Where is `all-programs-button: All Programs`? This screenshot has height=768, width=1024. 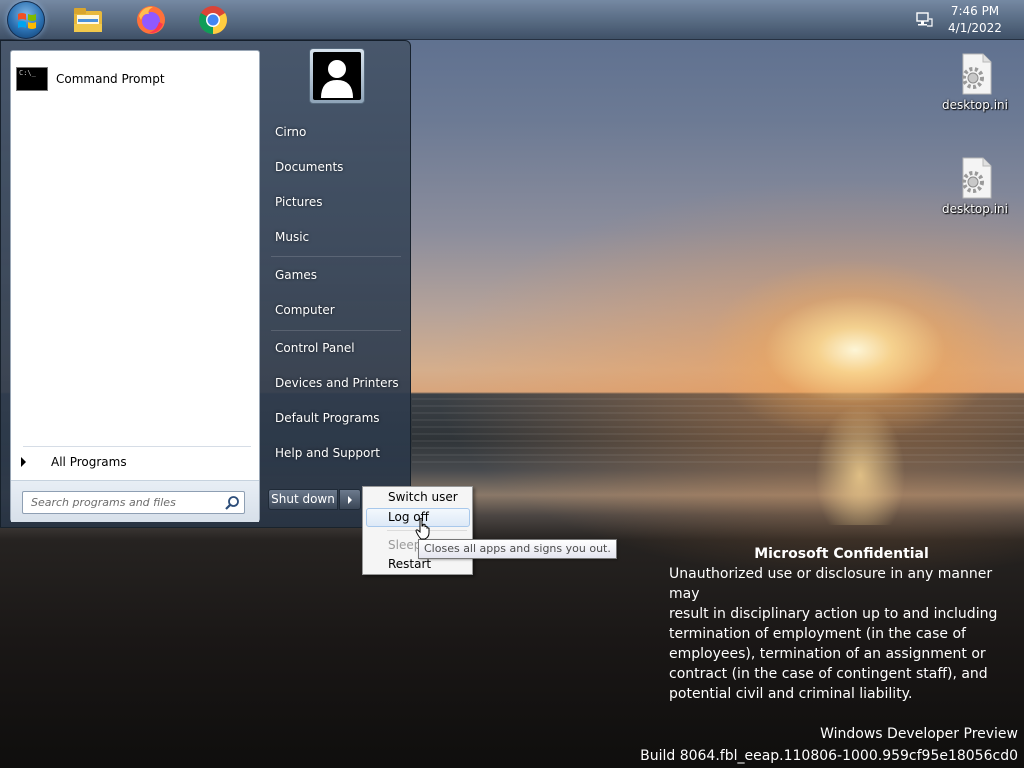 all-programs-button: All Programs is located at coordinates (136, 462).